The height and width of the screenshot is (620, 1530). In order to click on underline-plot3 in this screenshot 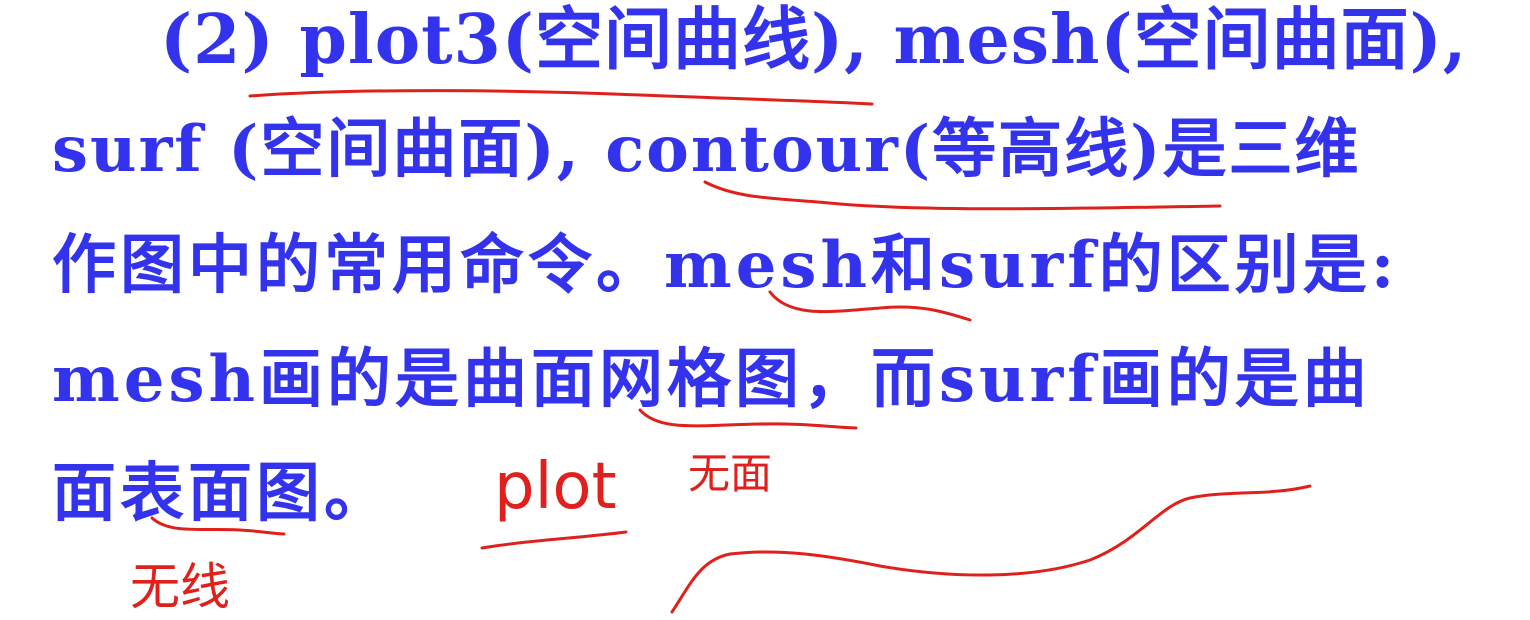, I will do `click(561, 97)`.